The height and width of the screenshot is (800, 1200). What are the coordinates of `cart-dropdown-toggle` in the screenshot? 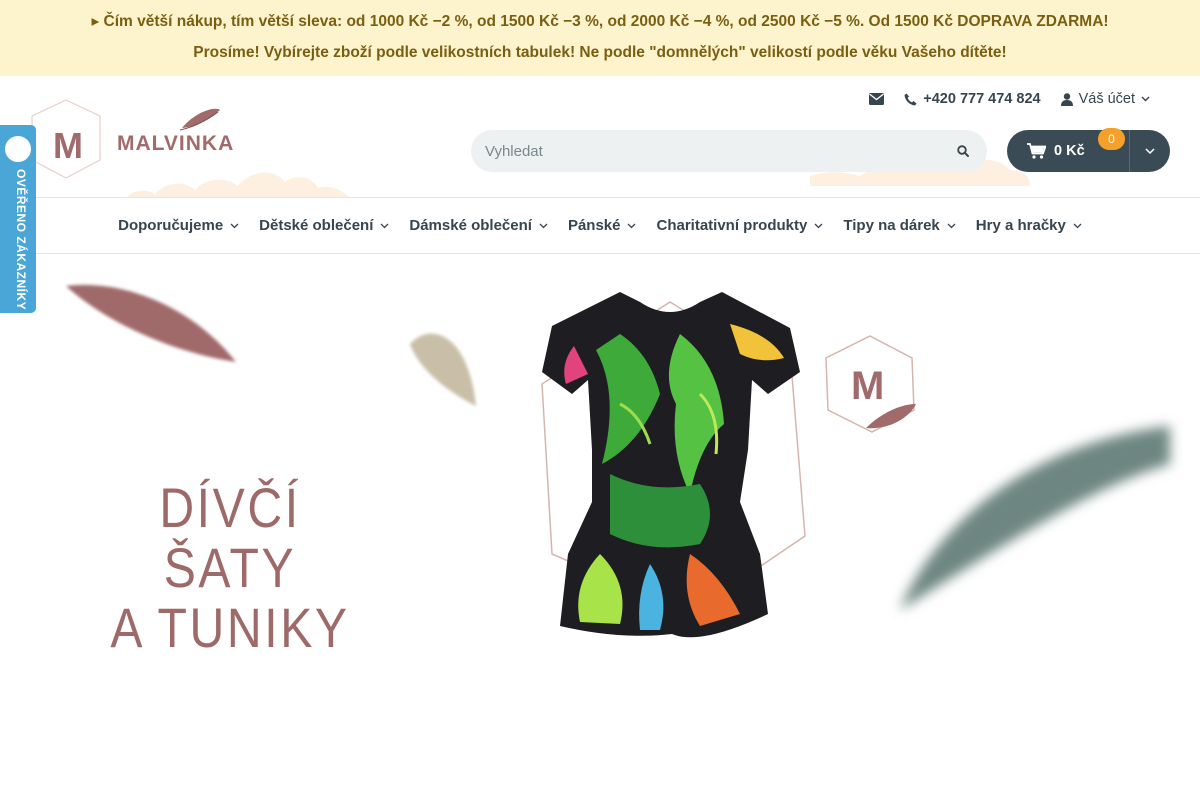 It's located at (1150, 151).